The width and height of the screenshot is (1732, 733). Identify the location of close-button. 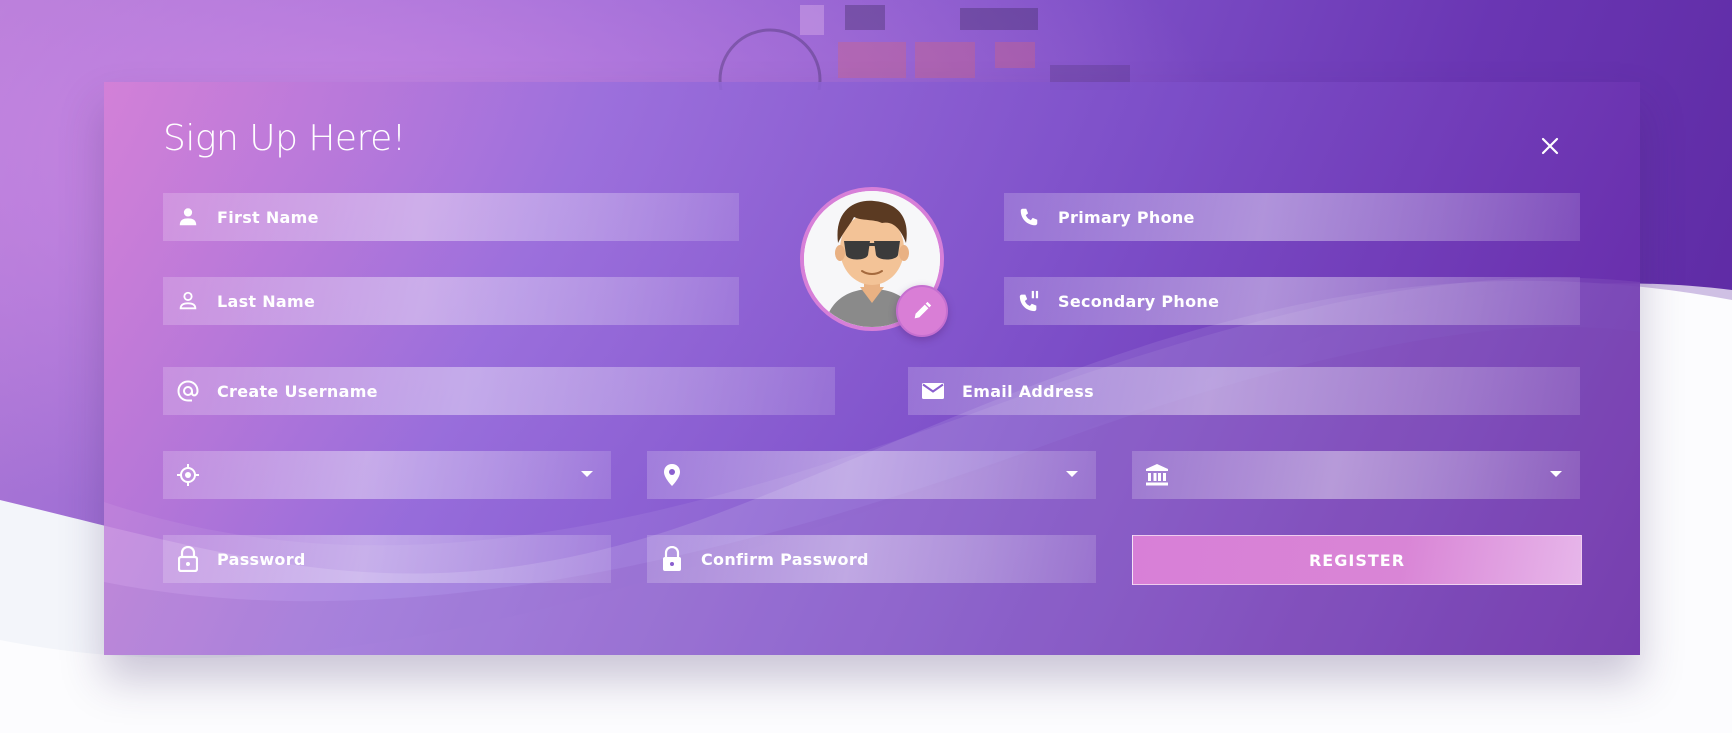
(1550, 146).